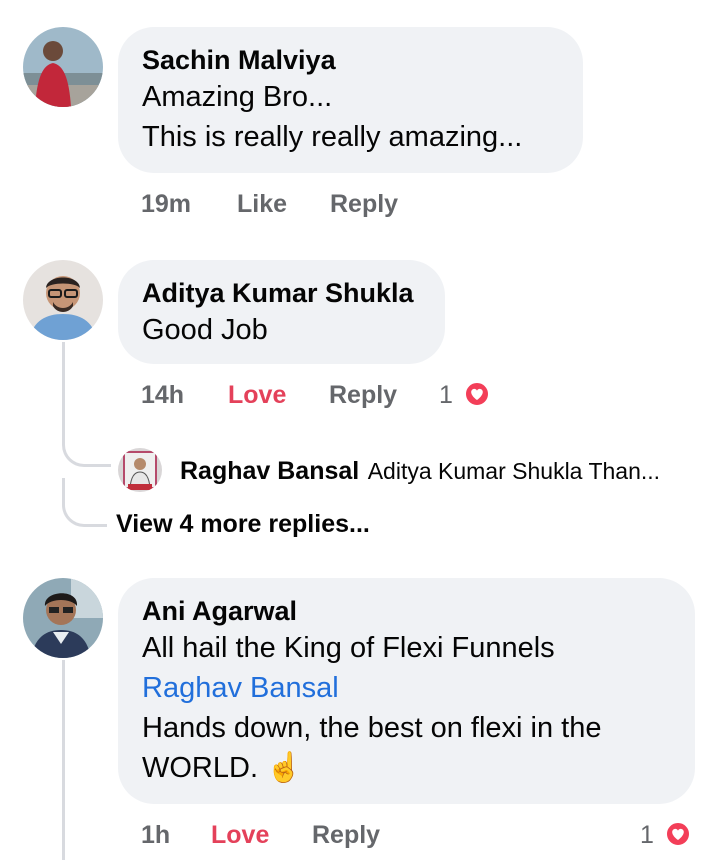  What do you see at coordinates (284, 768) in the screenshot?
I see `pointing-up-emoji-icon: ☝️` at bounding box center [284, 768].